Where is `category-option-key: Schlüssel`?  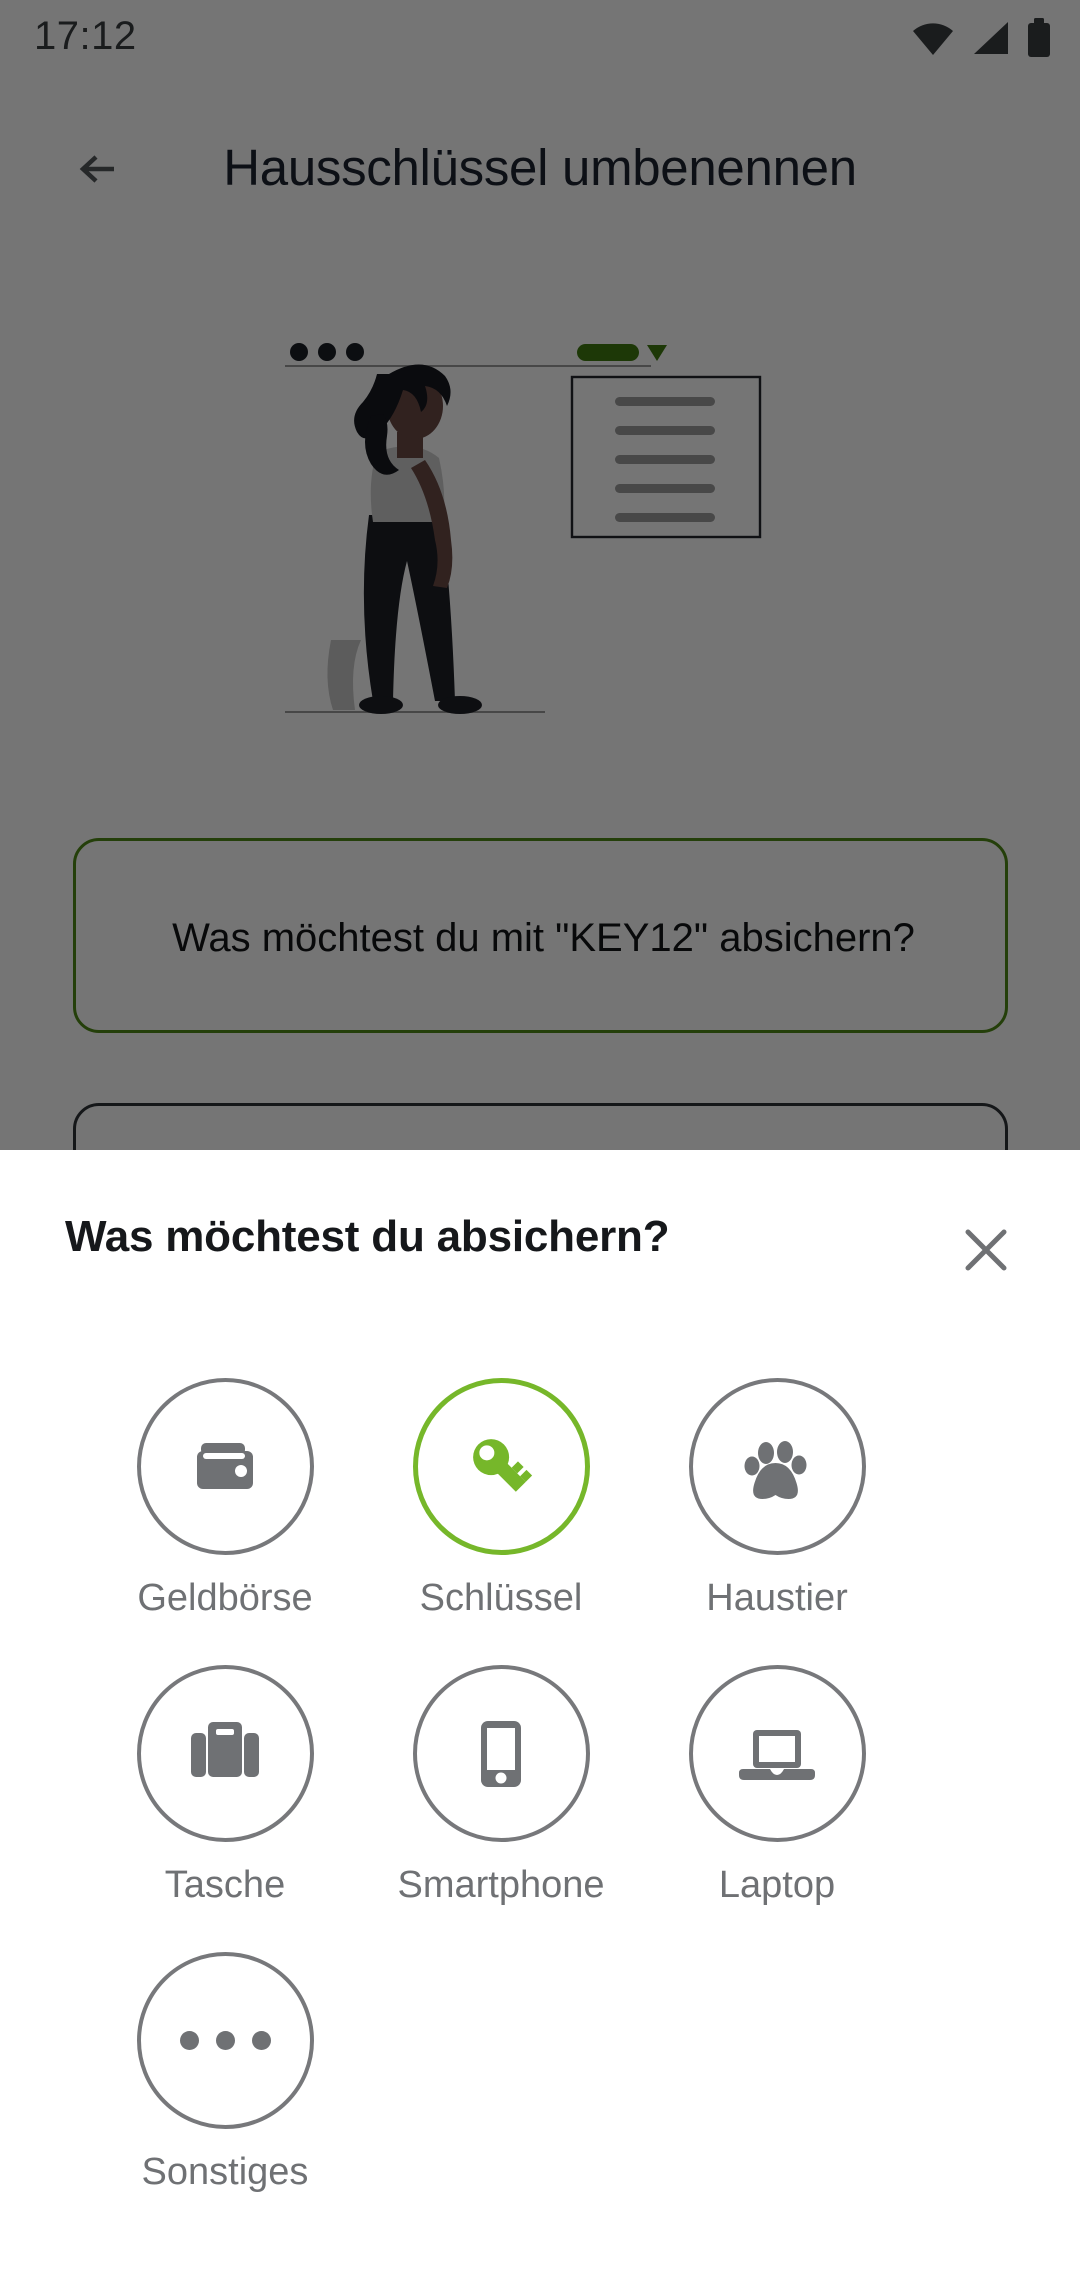 category-option-key: Schlüssel is located at coordinates (501, 1499).